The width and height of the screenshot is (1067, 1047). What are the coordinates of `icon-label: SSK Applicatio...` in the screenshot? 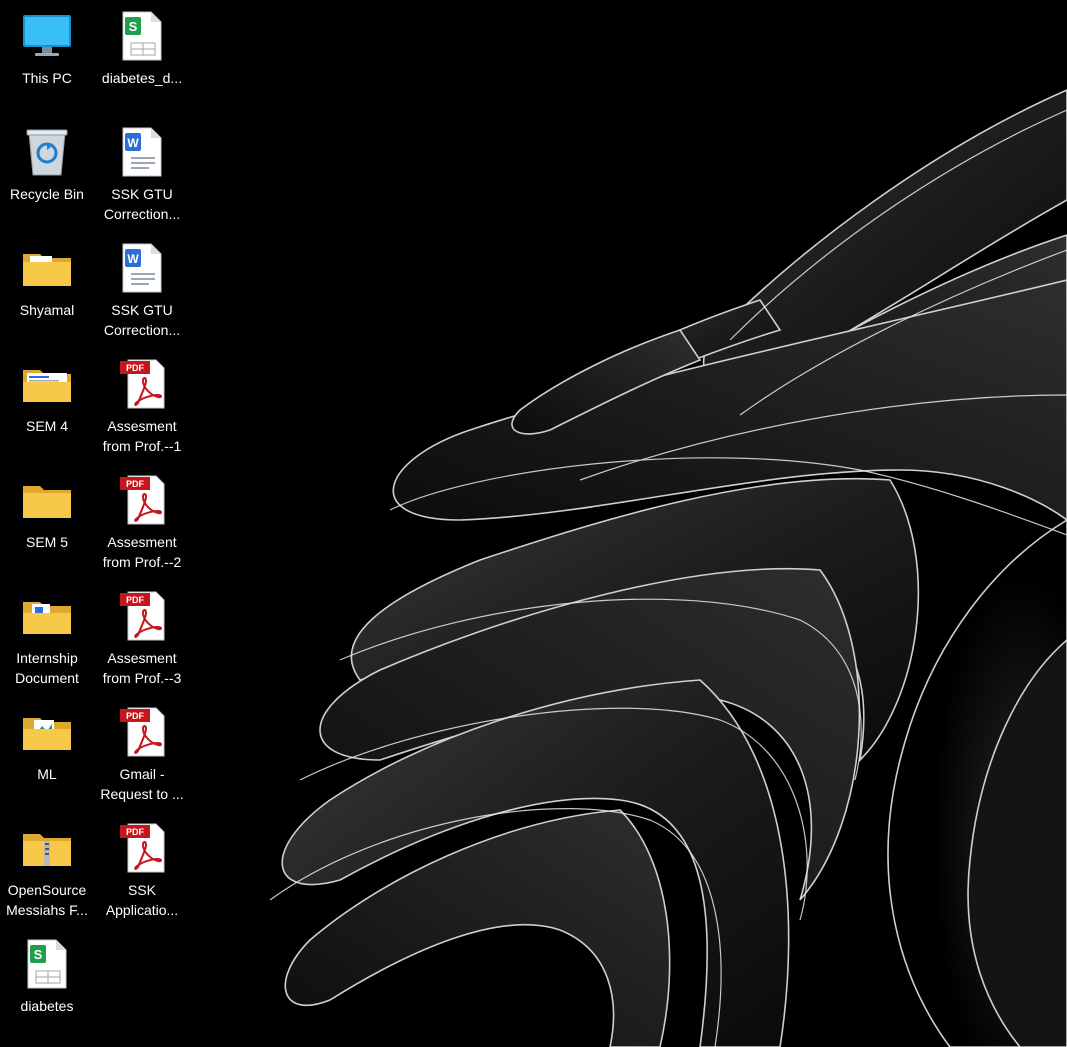 It's located at (142, 900).